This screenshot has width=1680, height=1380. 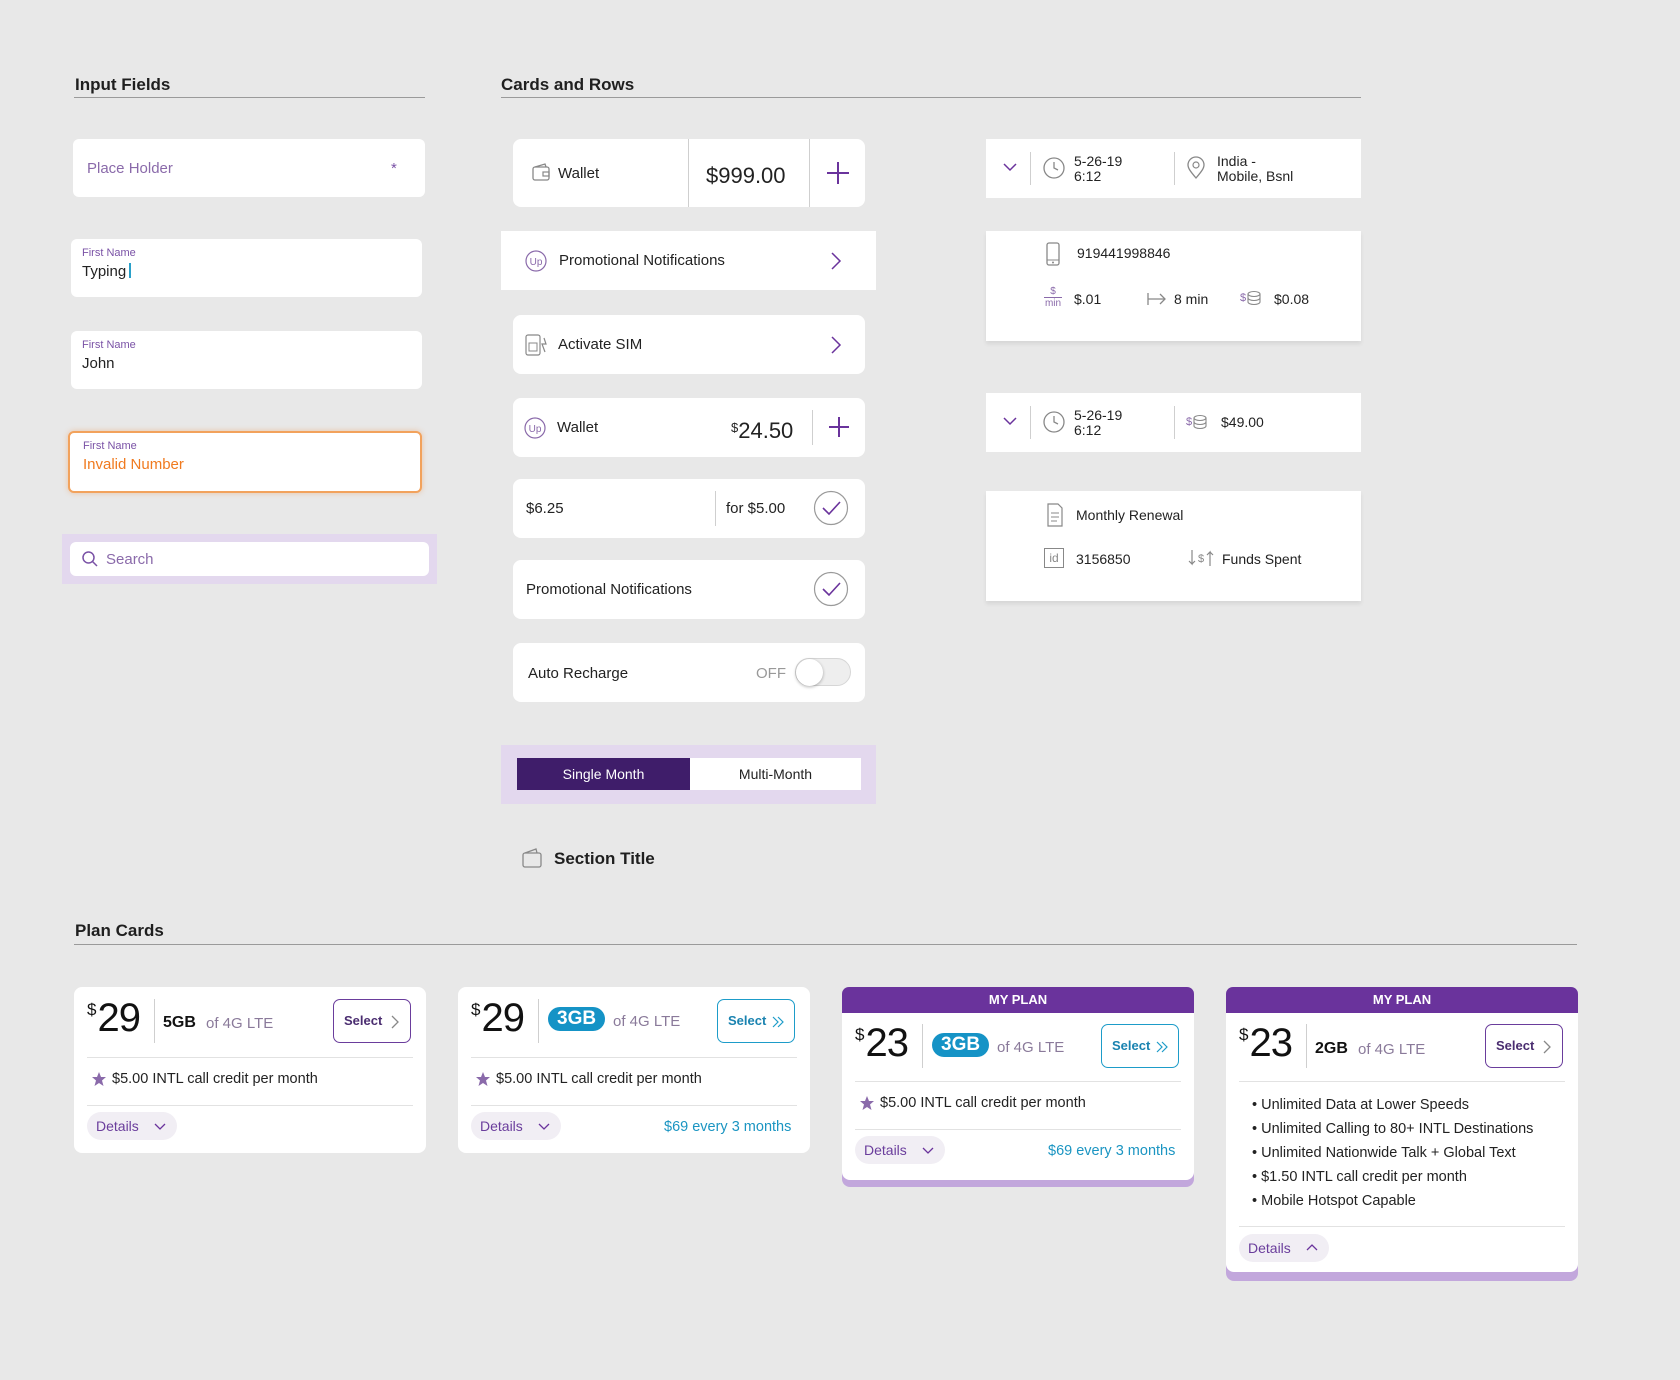 I want to click on feature-text: $1.50 INTL call credit per month, so click(x=1364, y=1177).